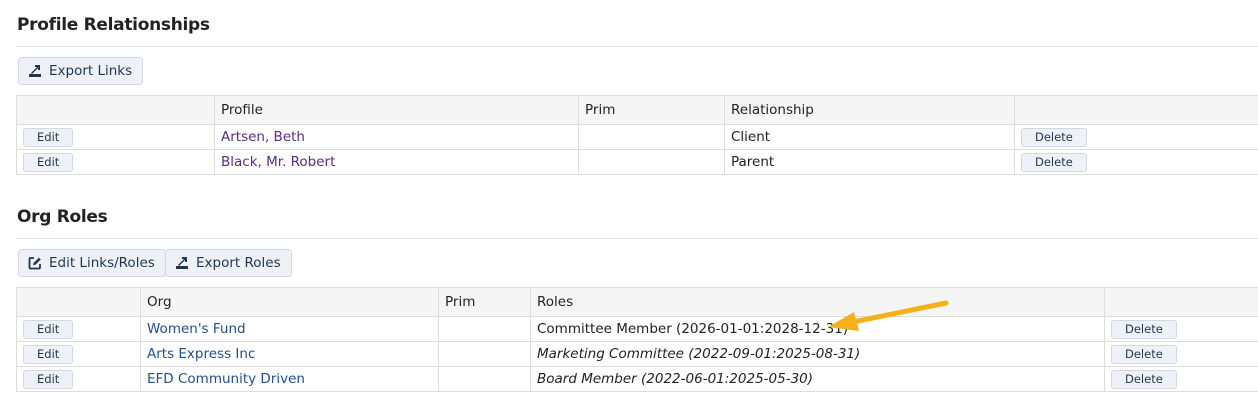  I want to click on export-links-button: Export Links, so click(81, 71).